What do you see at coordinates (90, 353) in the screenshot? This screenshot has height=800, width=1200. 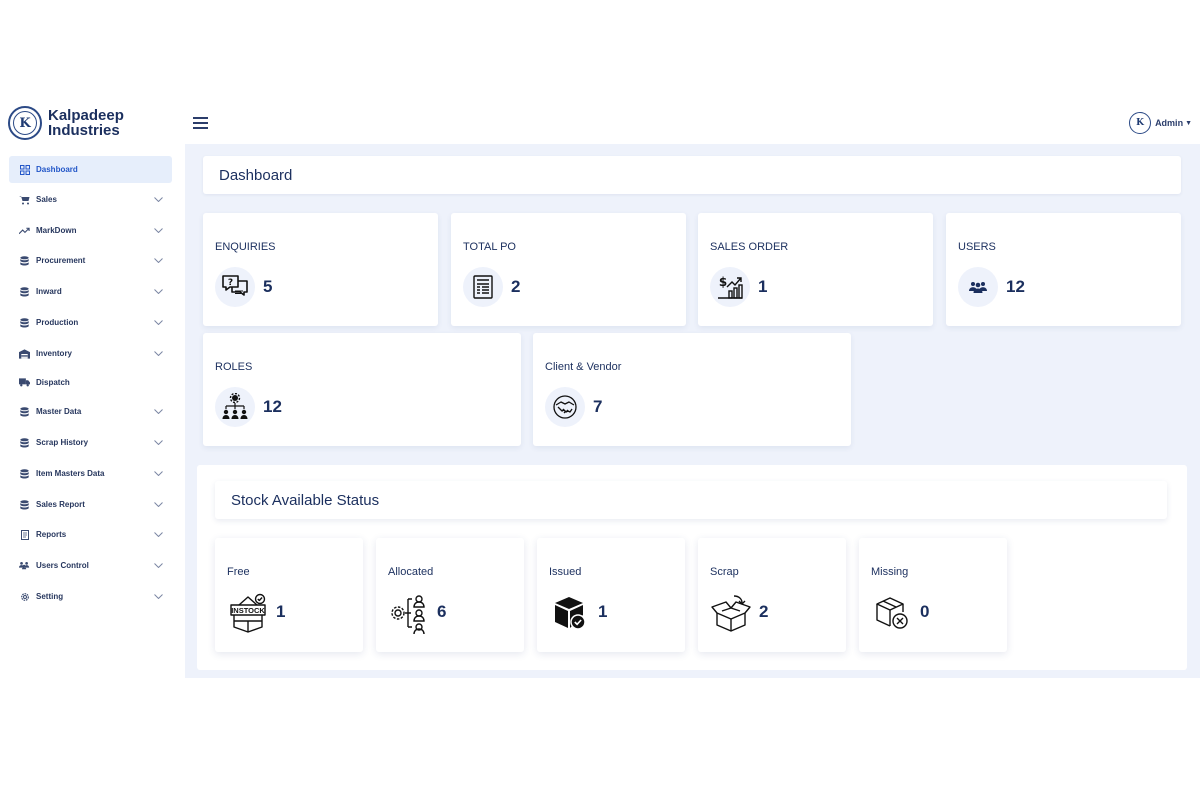 I see `sidebar-item-inventory: Inventory` at bounding box center [90, 353].